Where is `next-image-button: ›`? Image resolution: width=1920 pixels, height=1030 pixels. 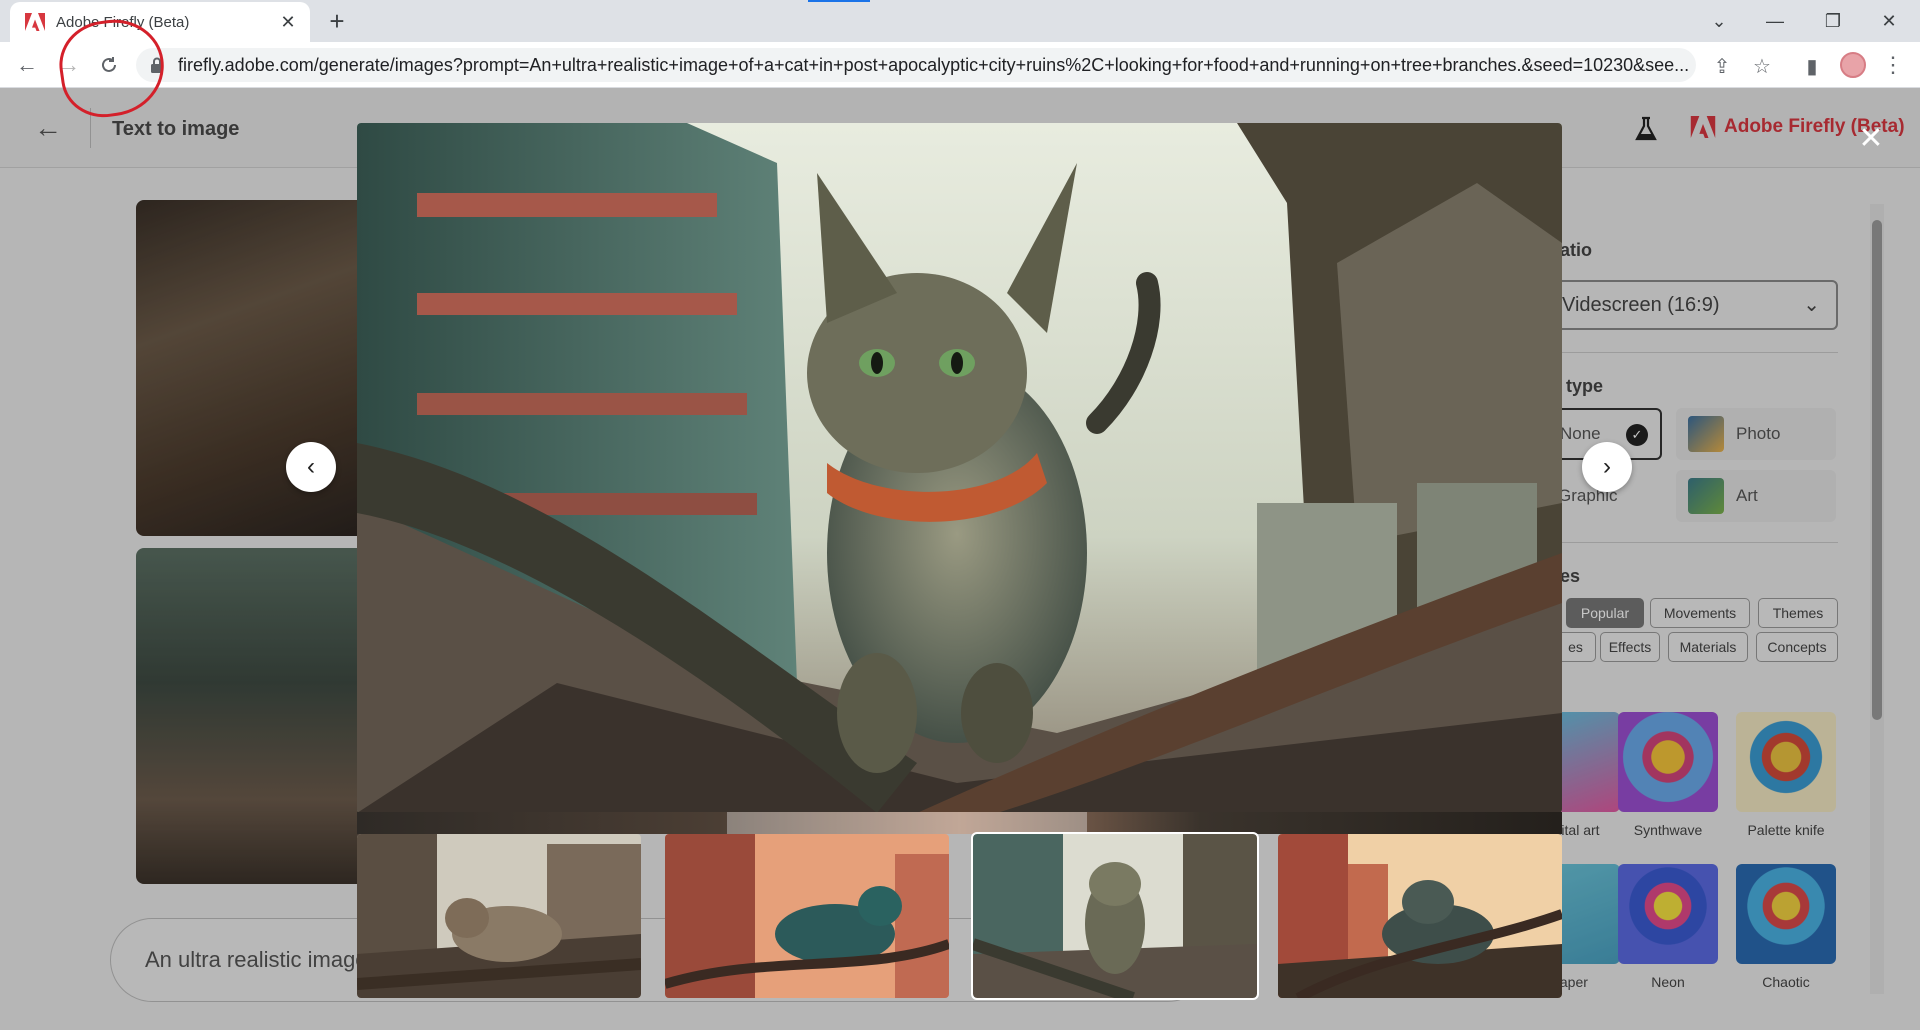
next-image-button: › is located at coordinates (1607, 467).